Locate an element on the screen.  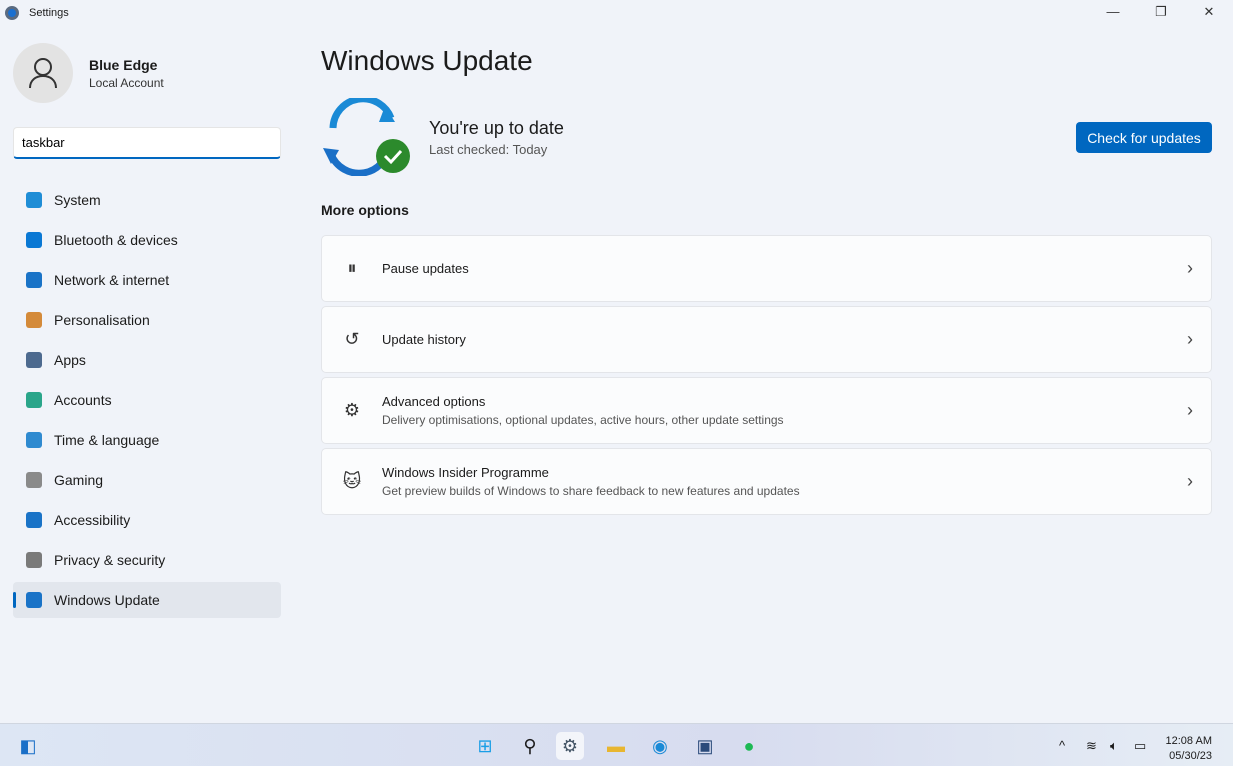
user-icon is located at coordinates (43, 73).